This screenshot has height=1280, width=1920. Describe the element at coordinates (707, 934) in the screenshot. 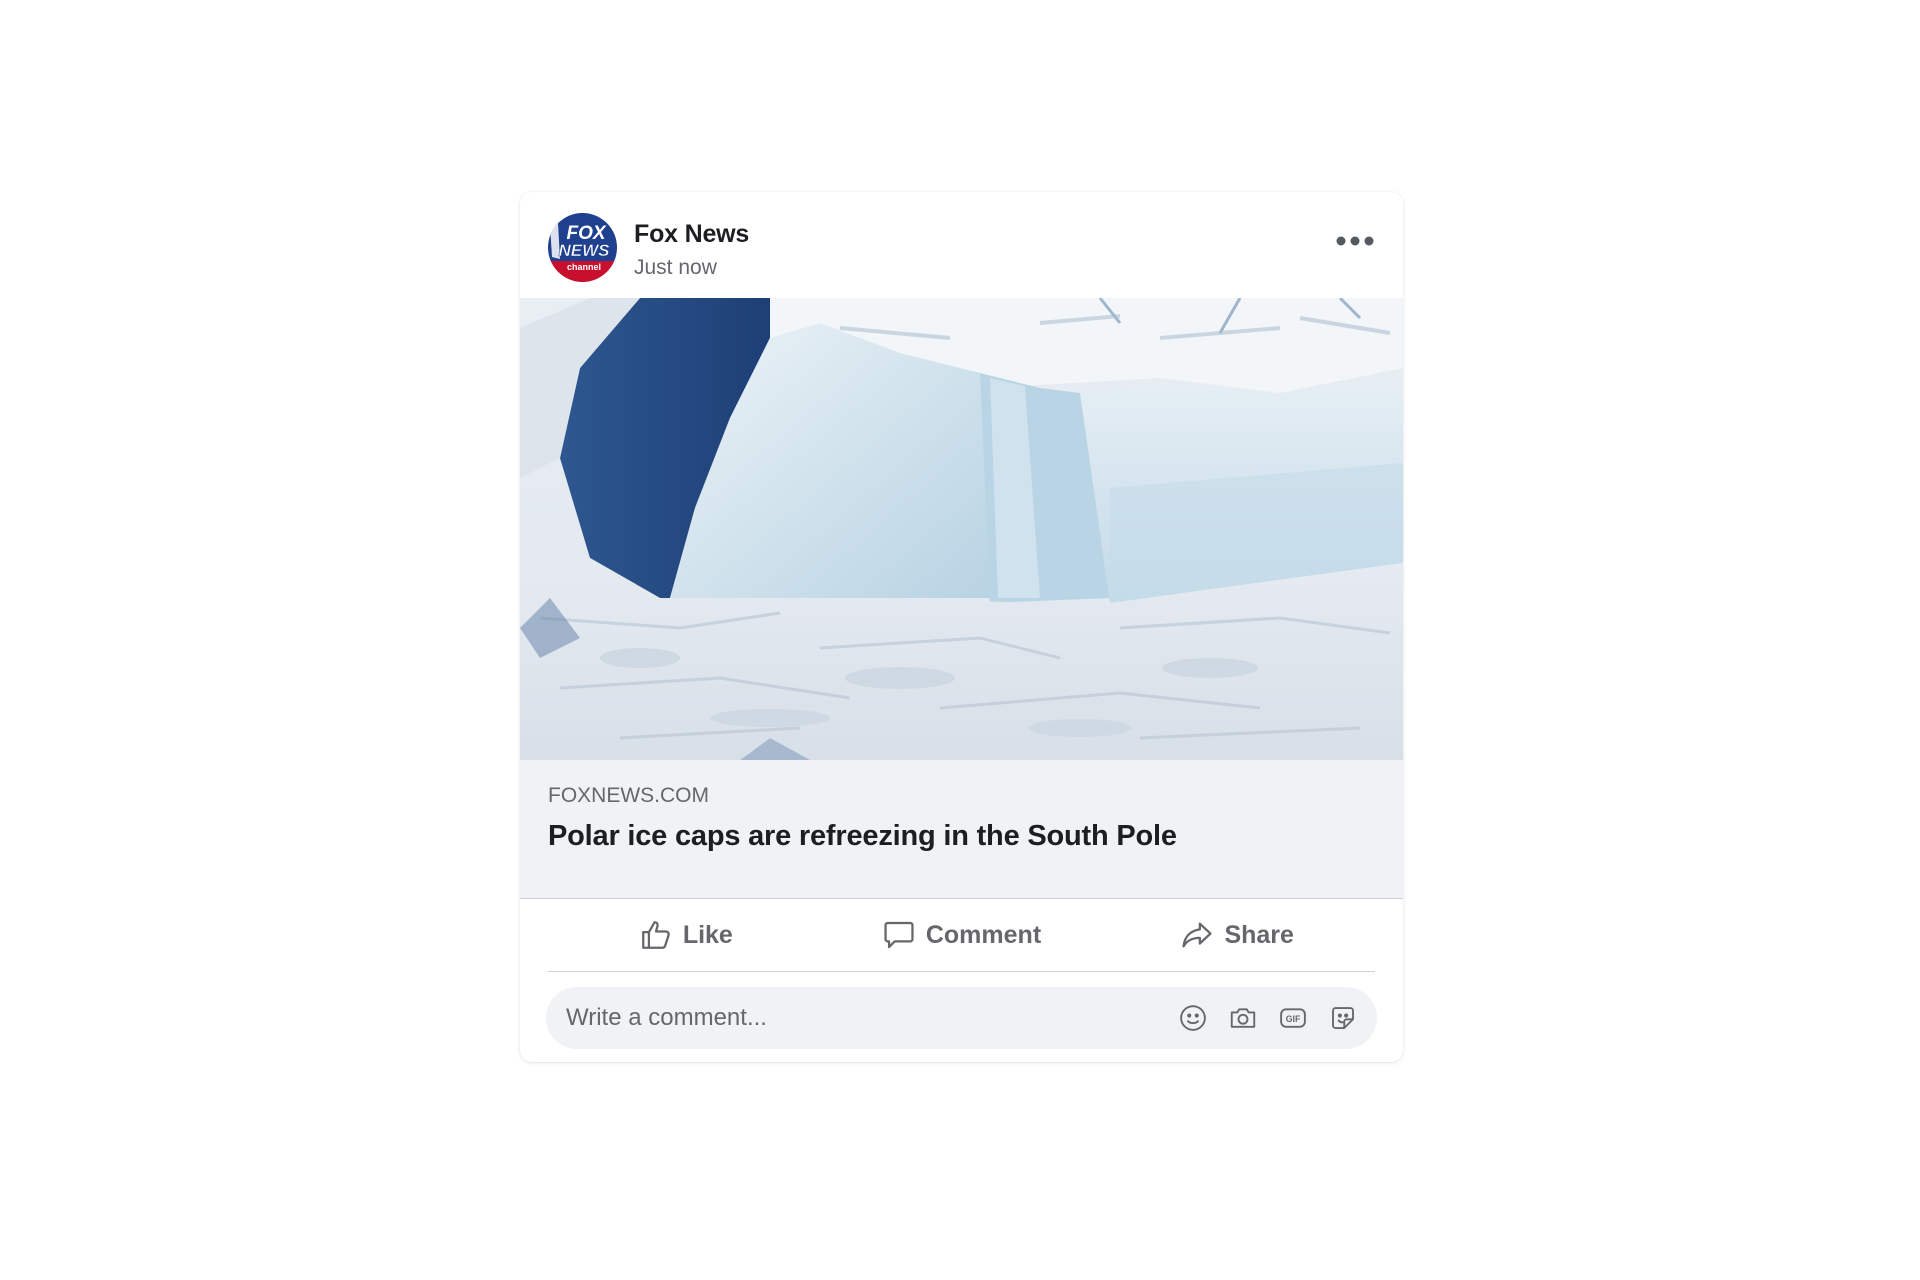

I see `like-label: Like` at that location.